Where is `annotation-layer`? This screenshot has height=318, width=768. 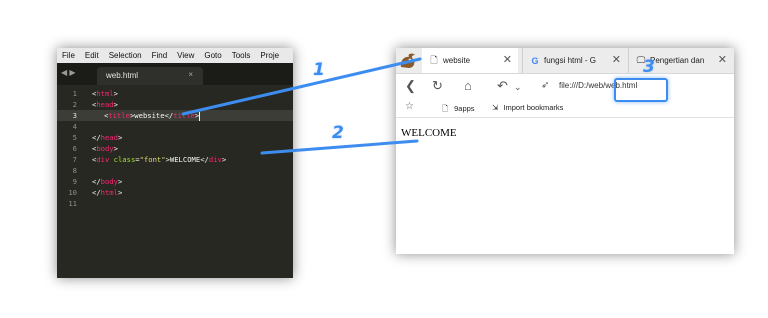 annotation-layer is located at coordinates (301, 106).